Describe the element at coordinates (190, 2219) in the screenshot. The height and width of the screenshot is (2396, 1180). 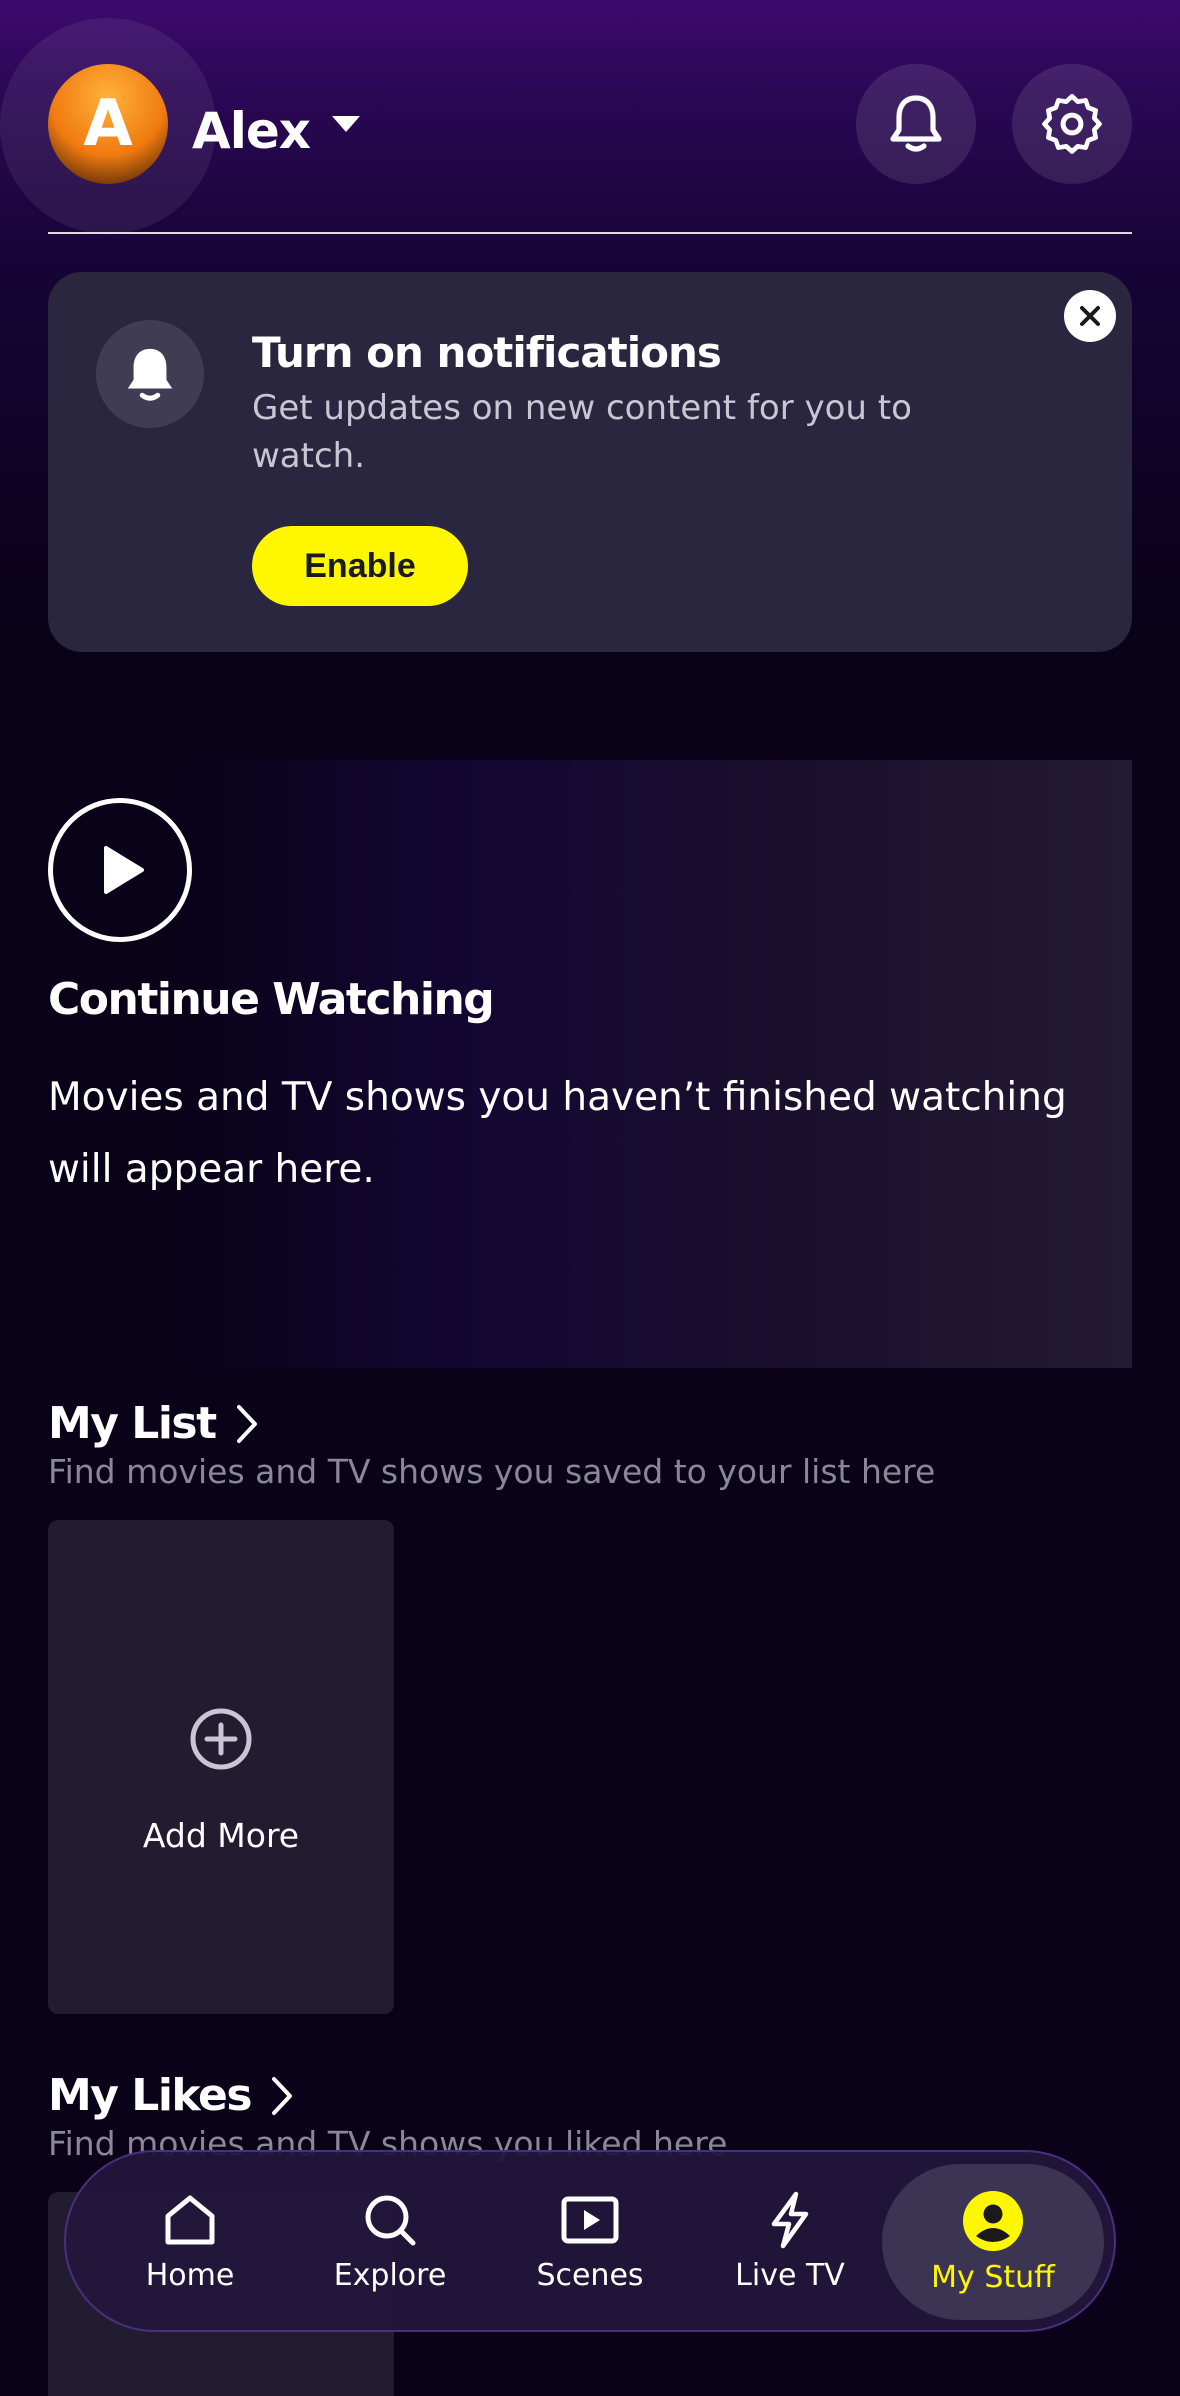
I see `home-icon` at that location.